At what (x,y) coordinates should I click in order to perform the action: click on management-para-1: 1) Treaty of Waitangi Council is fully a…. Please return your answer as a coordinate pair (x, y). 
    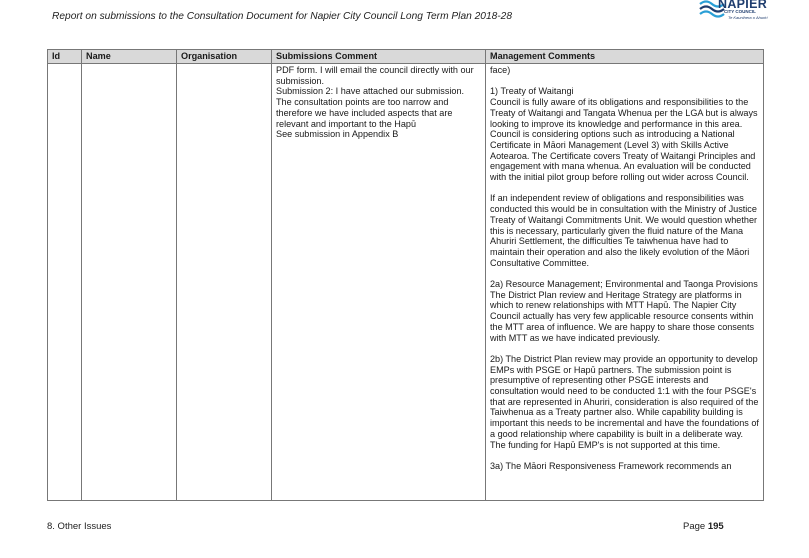
    Looking at the image, I should click on (624, 134).